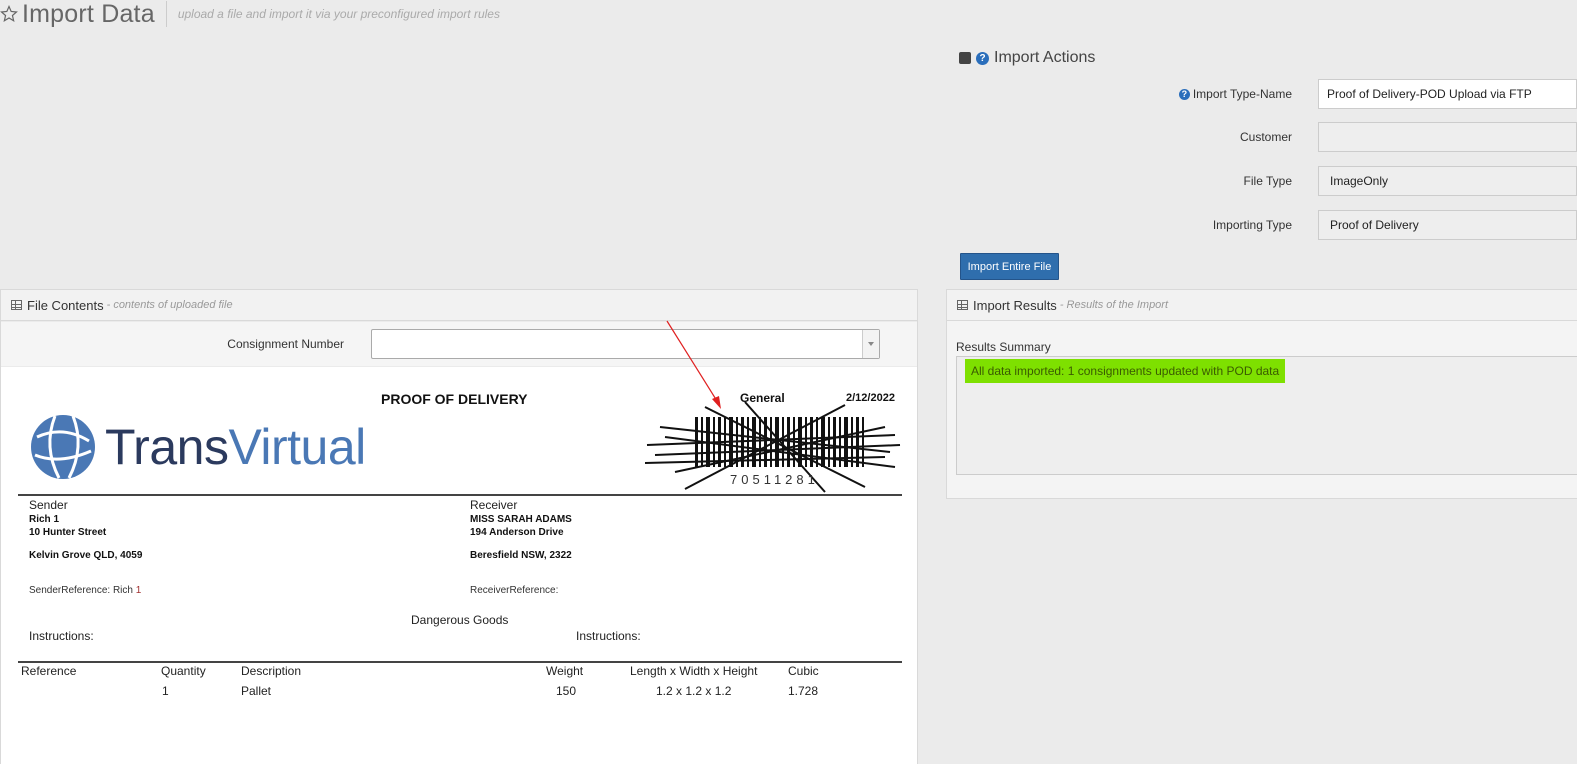  Describe the element at coordinates (460, 495) in the screenshot. I see `document-rule-top` at that location.